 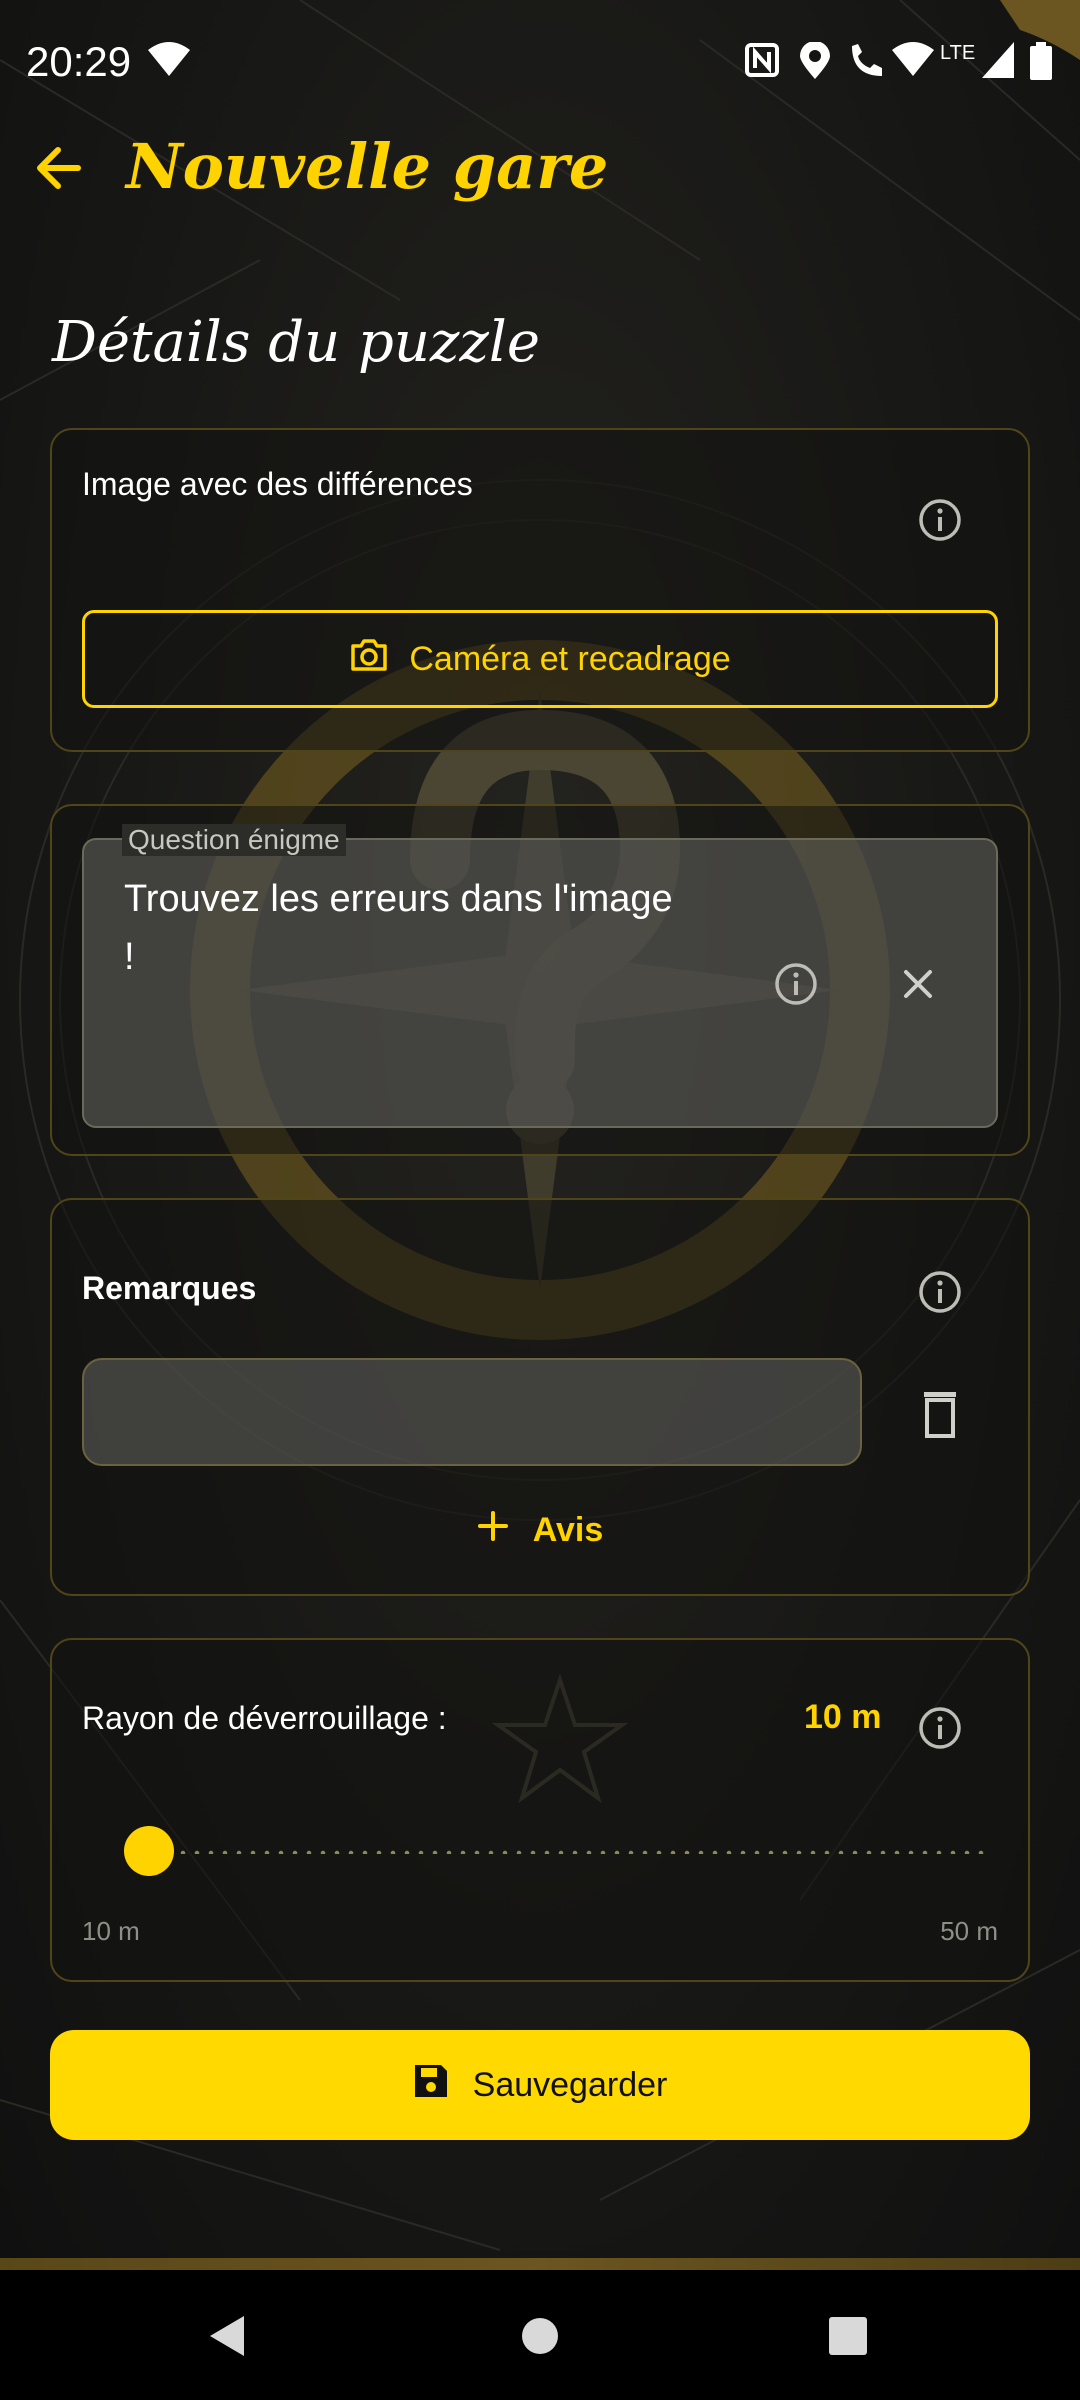 I want to click on camera-button-label: Caméra et recadrage, so click(x=570, y=658).